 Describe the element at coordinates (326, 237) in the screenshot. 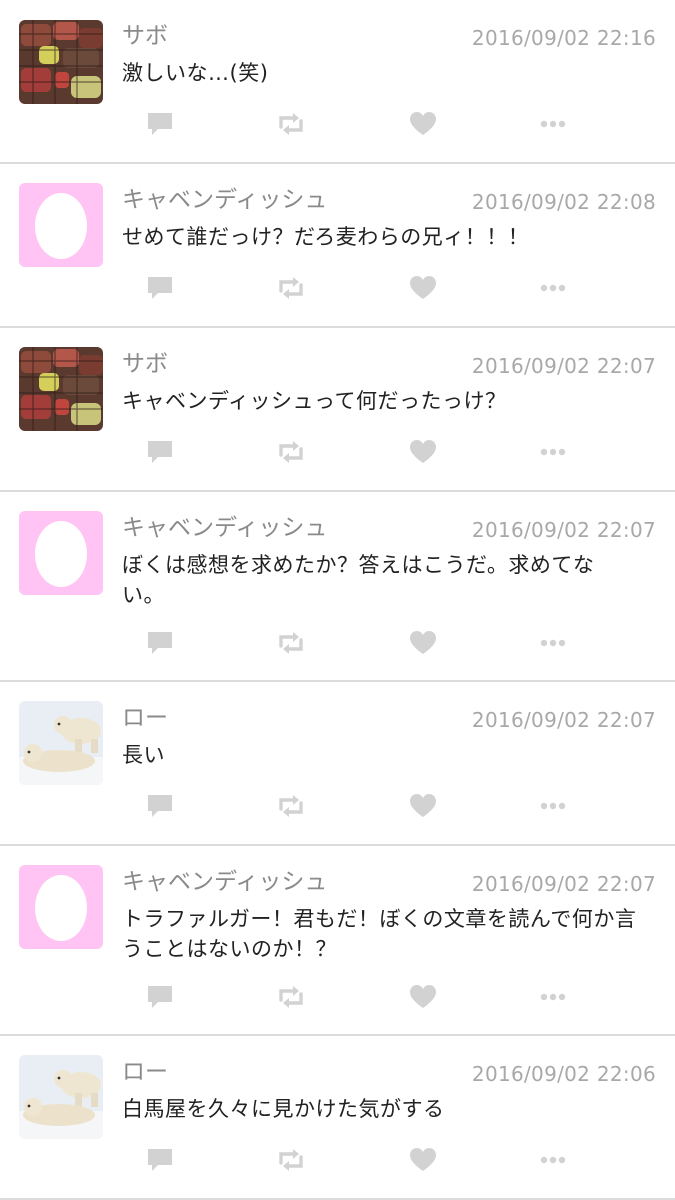

I see `post-text: せめて誰だっけ？だろ麦わらの兄ィ！！！` at that location.